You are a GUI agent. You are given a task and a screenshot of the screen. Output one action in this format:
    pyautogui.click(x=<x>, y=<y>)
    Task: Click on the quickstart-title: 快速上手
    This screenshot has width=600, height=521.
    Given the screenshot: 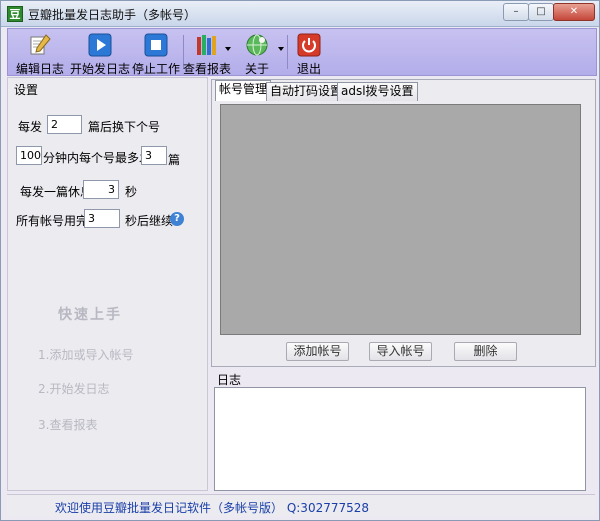 What is the action you would take?
    pyautogui.click(x=90, y=315)
    